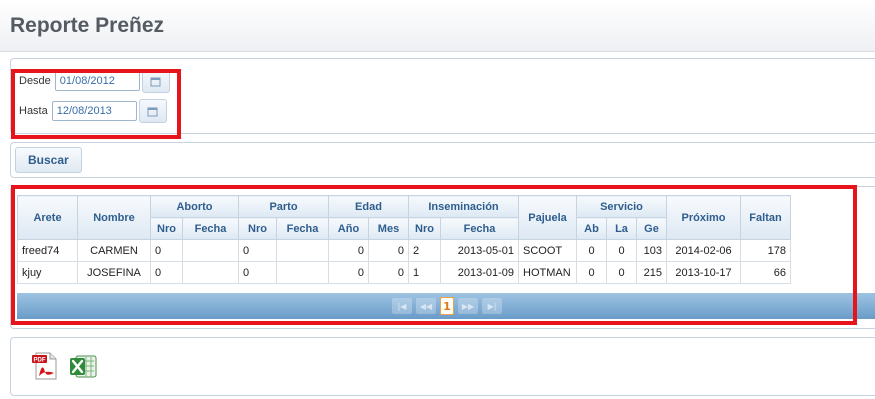 The height and width of the screenshot is (399, 875). I want to click on col-insem-nro: Nro, so click(424, 228).